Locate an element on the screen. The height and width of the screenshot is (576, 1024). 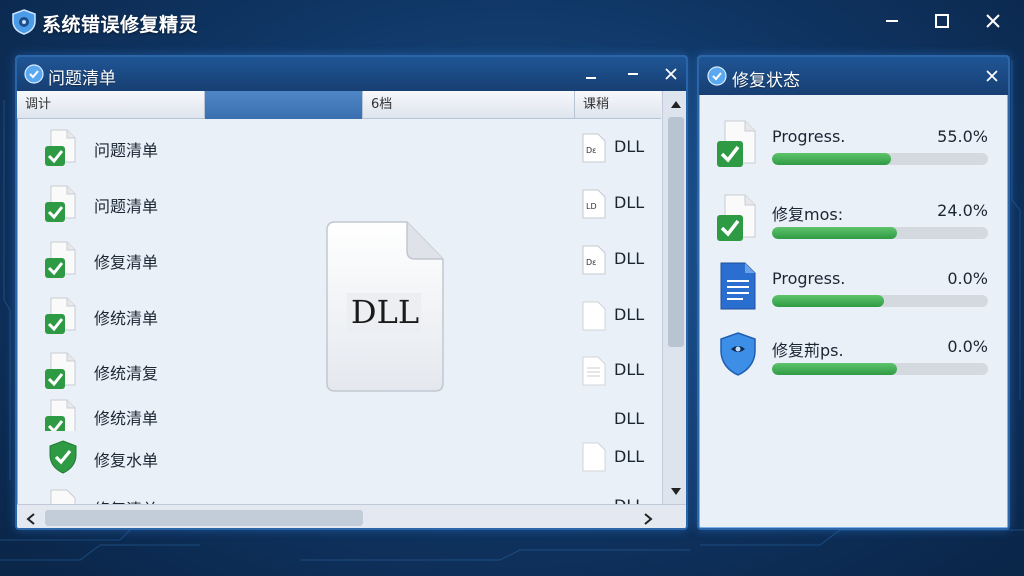
maximize-button is located at coordinates (942, 21).